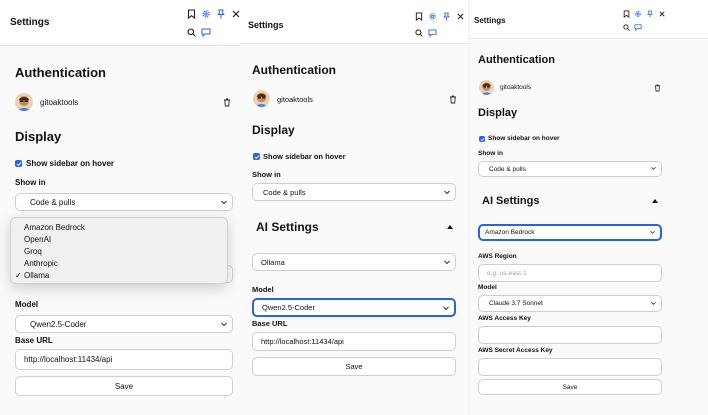 The height and width of the screenshot is (415, 708). I want to click on dropdown-option-selected: ✓ Ollama, so click(119, 275).